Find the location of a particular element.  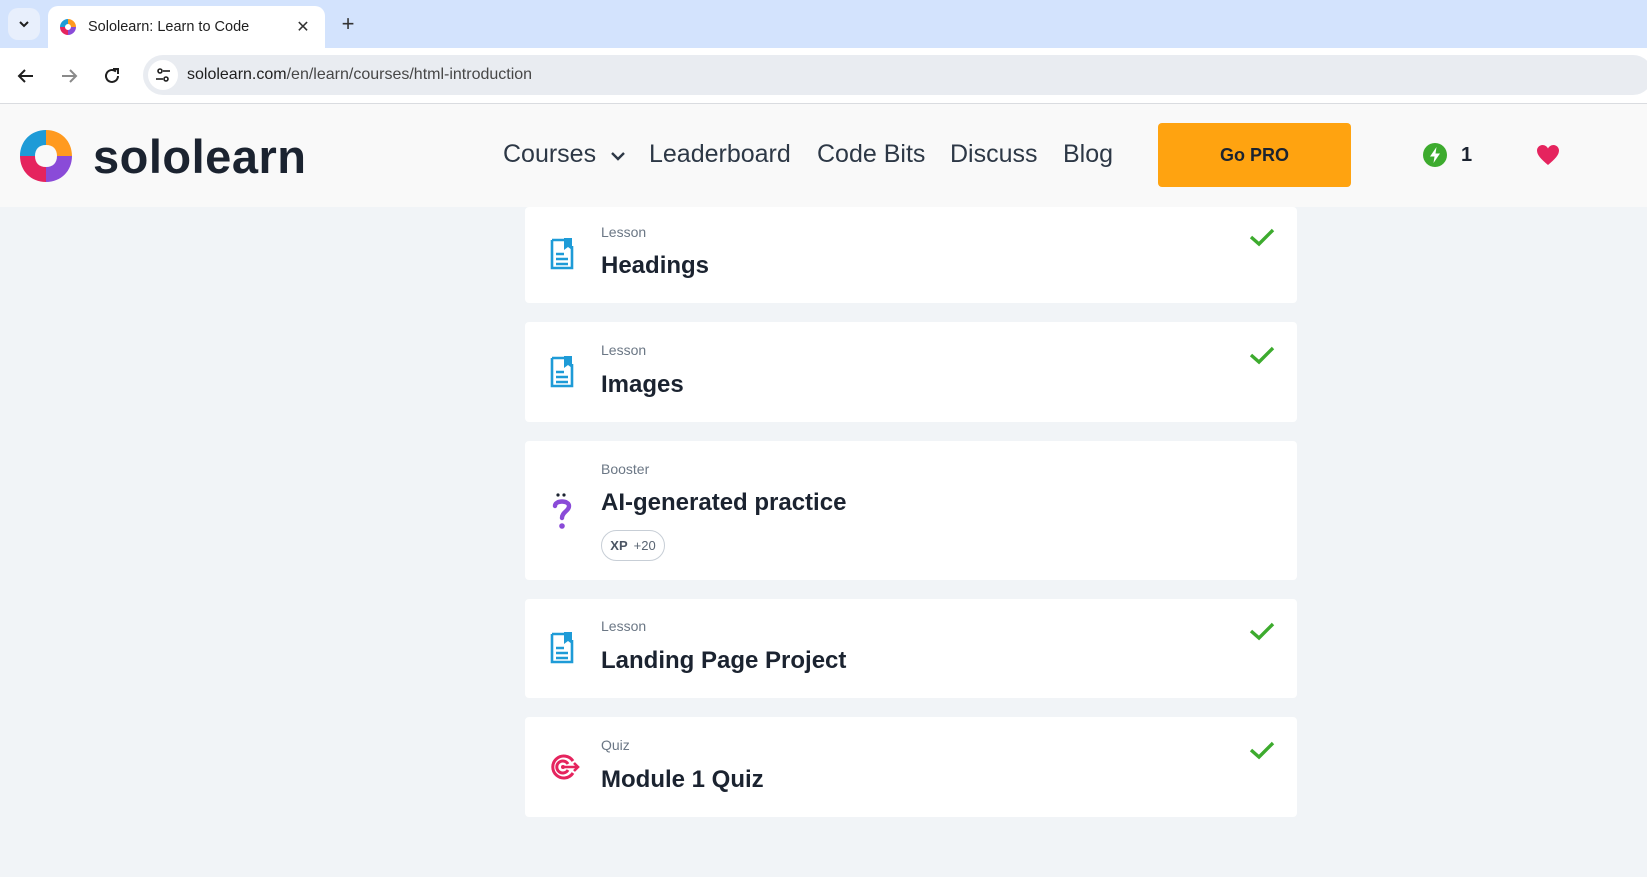

sololearn-favicon-icon is located at coordinates (68, 27).